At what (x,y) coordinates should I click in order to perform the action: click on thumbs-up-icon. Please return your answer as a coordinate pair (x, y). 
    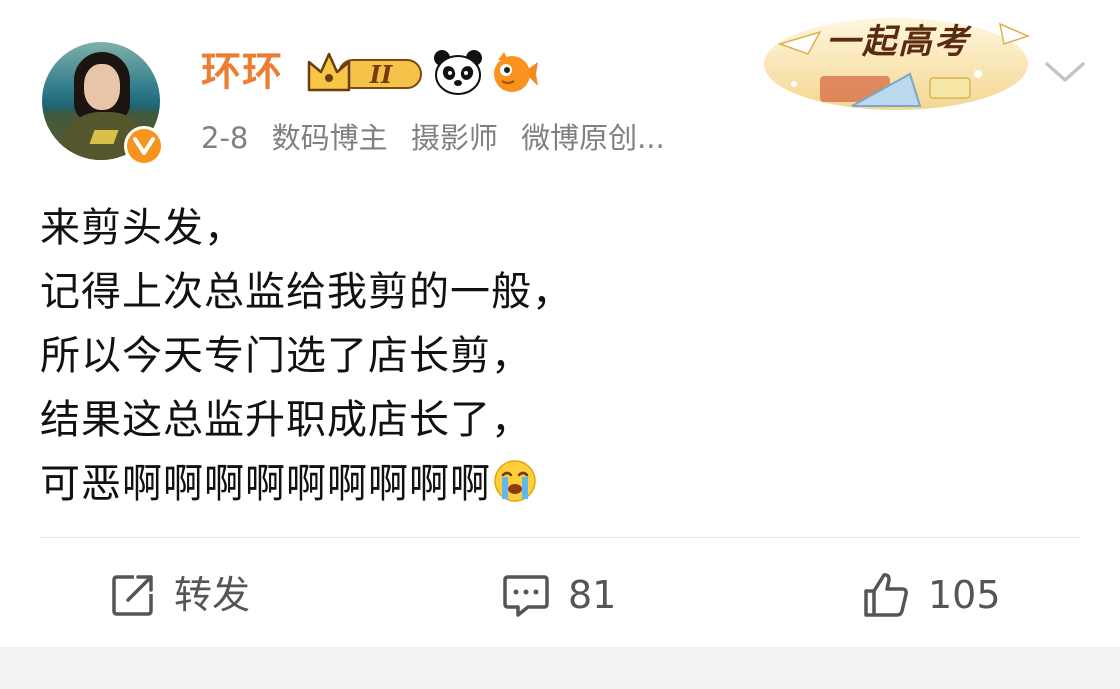
    Looking at the image, I should click on (886, 595).